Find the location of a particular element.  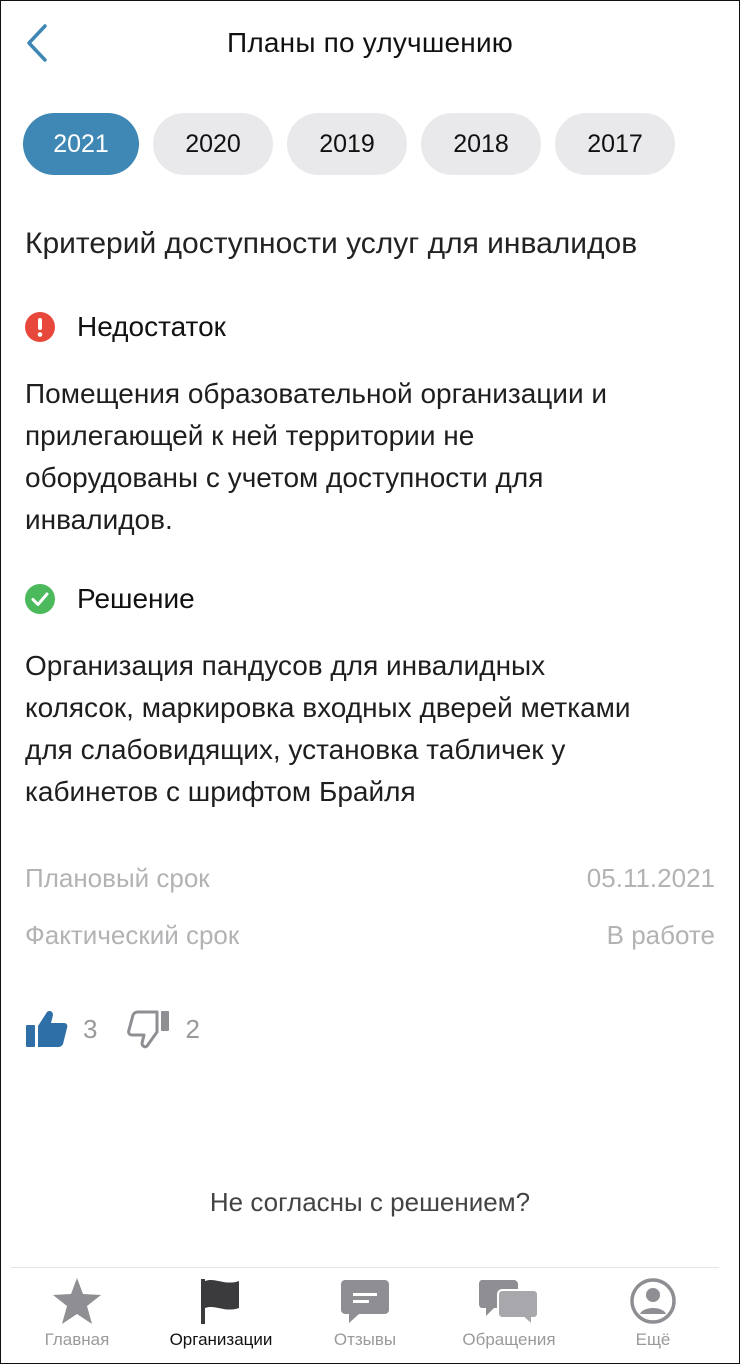

year-tab-2018: 2018 is located at coordinates (481, 144).